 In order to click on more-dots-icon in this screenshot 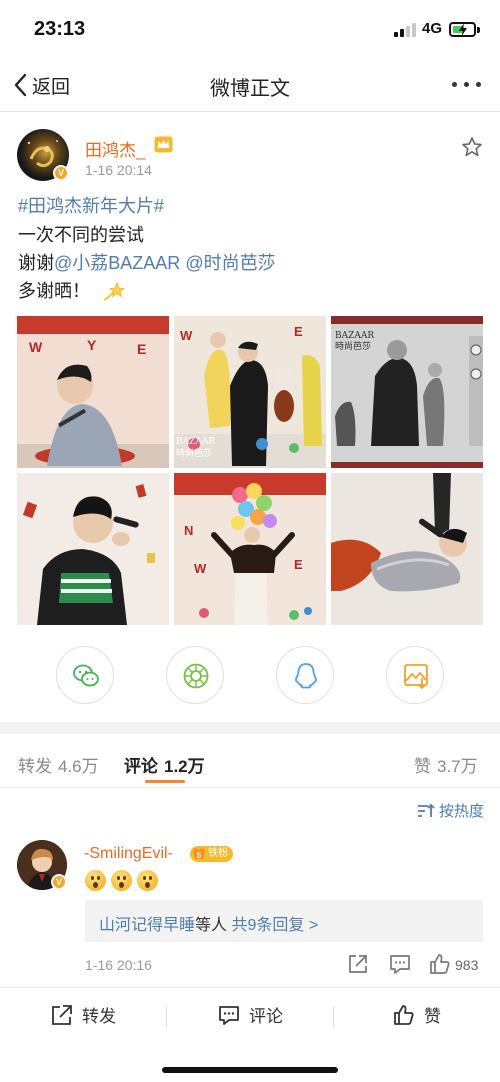, I will do `click(467, 85)`.